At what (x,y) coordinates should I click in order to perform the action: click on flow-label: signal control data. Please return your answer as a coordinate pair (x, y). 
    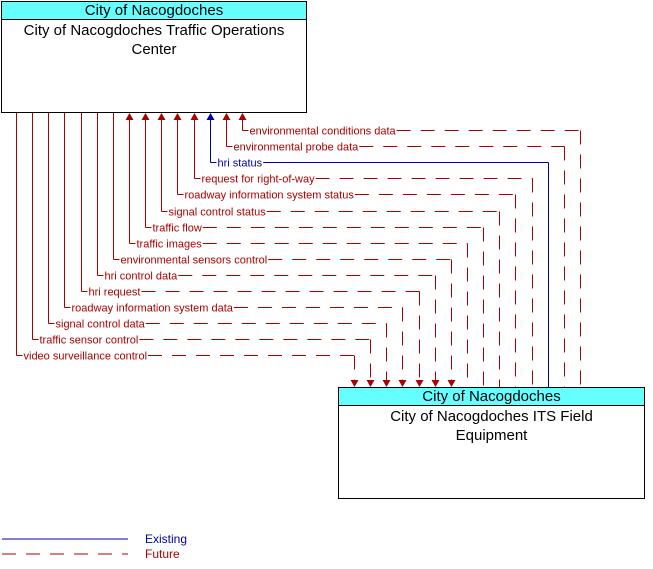
    Looking at the image, I should click on (101, 325).